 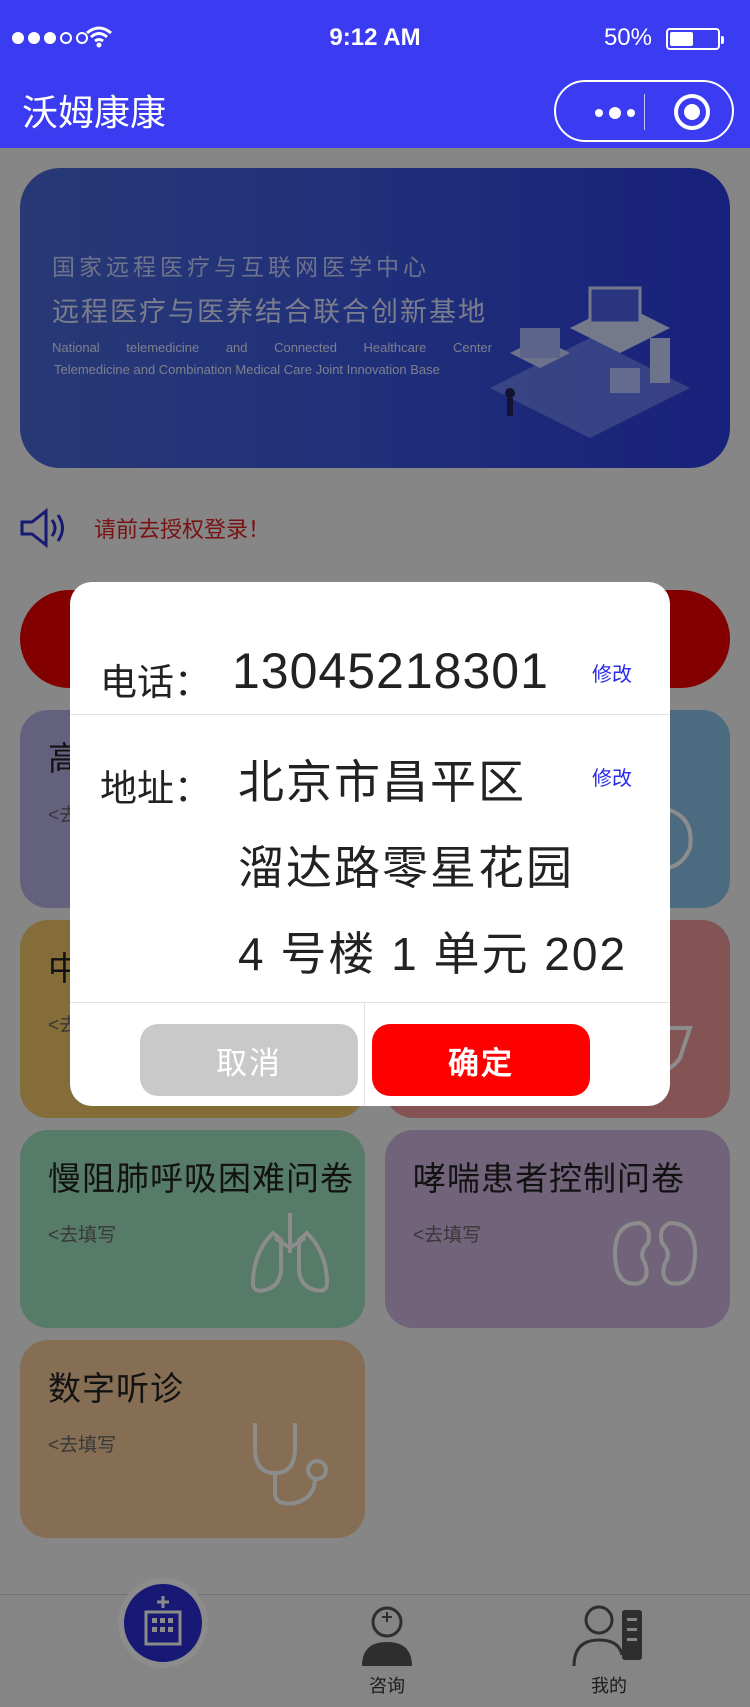 I want to click on edit-phone-link: 修改, so click(x=612, y=672).